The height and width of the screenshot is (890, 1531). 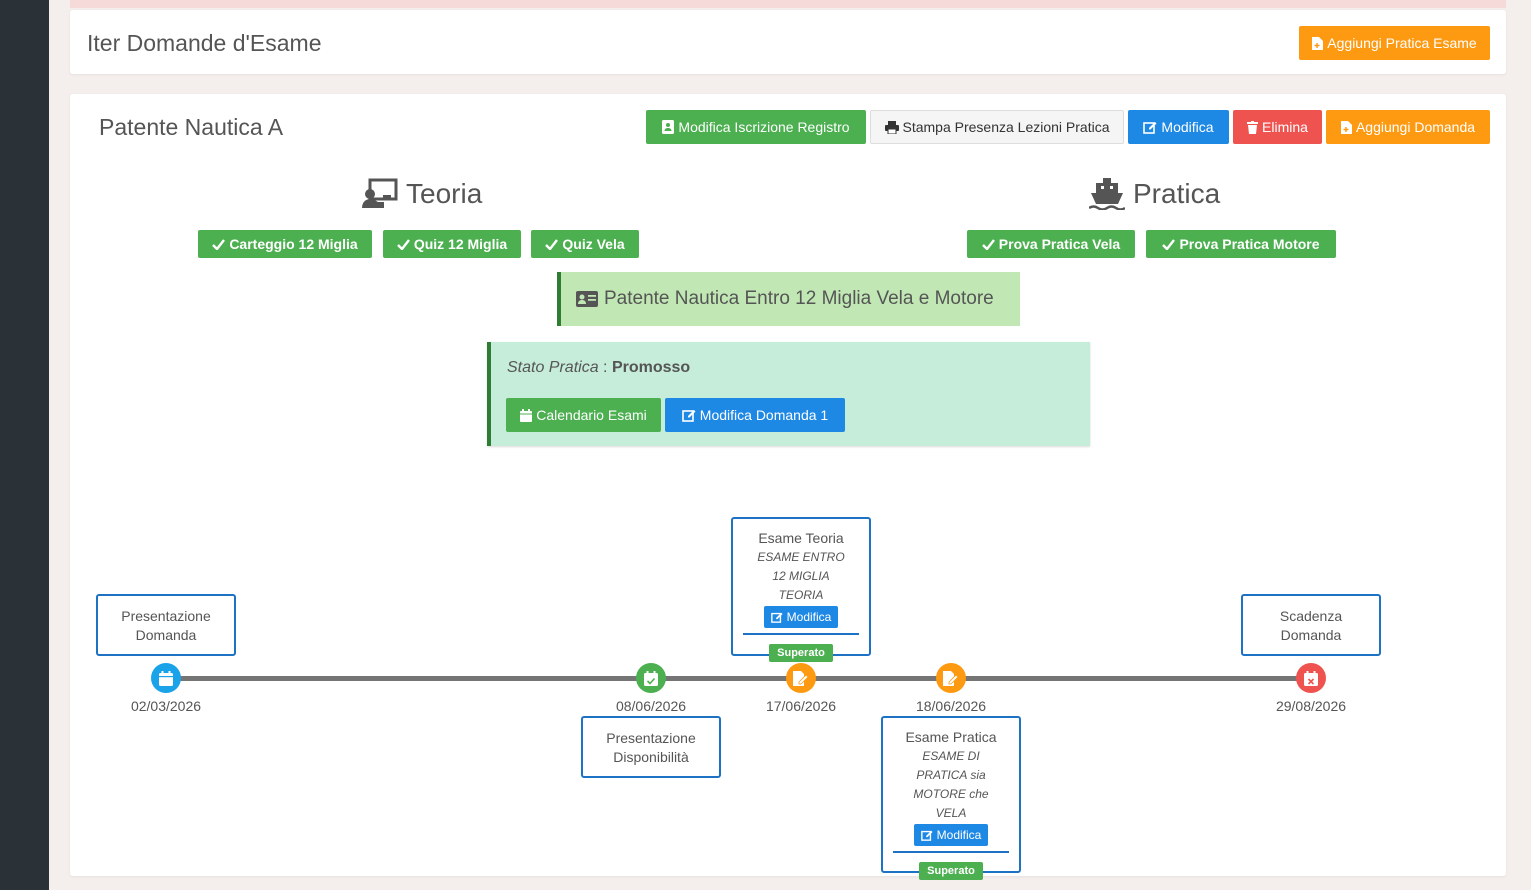 I want to click on timeline-line, so click(x=738, y=678).